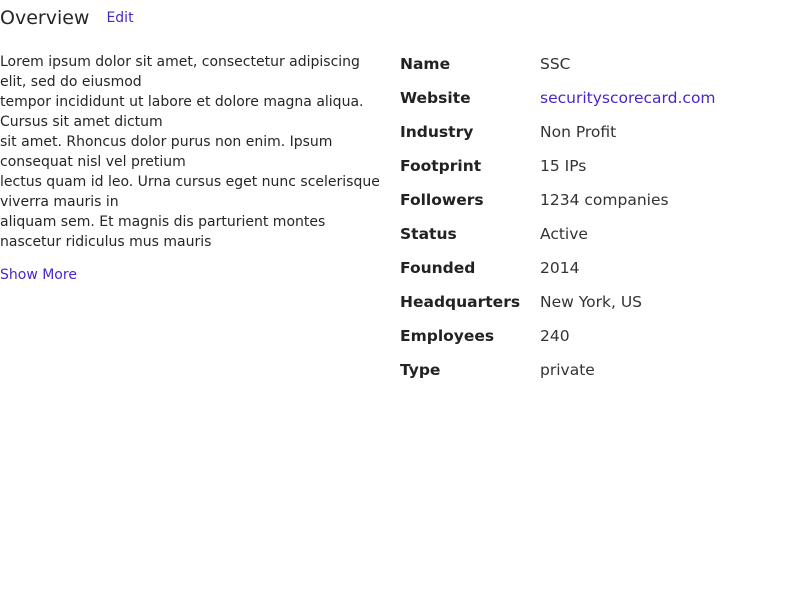 The width and height of the screenshot is (800, 600). Describe the element at coordinates (555, 64) in the screenshot. I see `detail-value: SSC` at that location.